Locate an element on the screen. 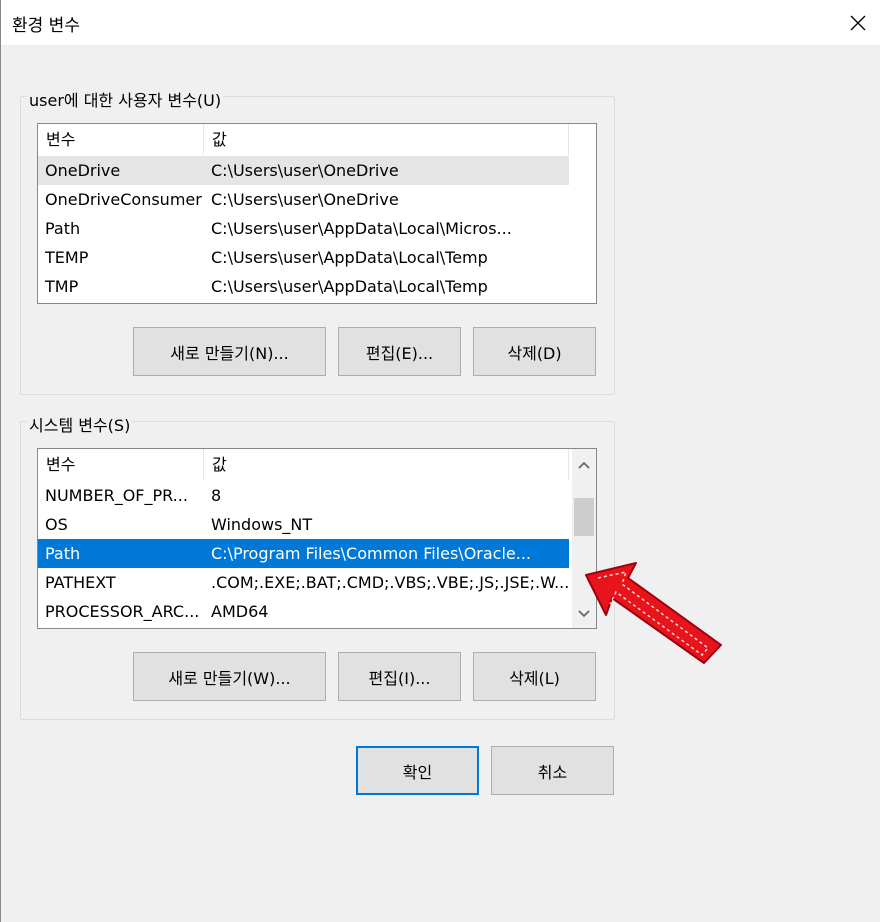 The width and height of the screenshot is (880, 922). window-title: 환경 변수 is located at coordinates (46, 26).